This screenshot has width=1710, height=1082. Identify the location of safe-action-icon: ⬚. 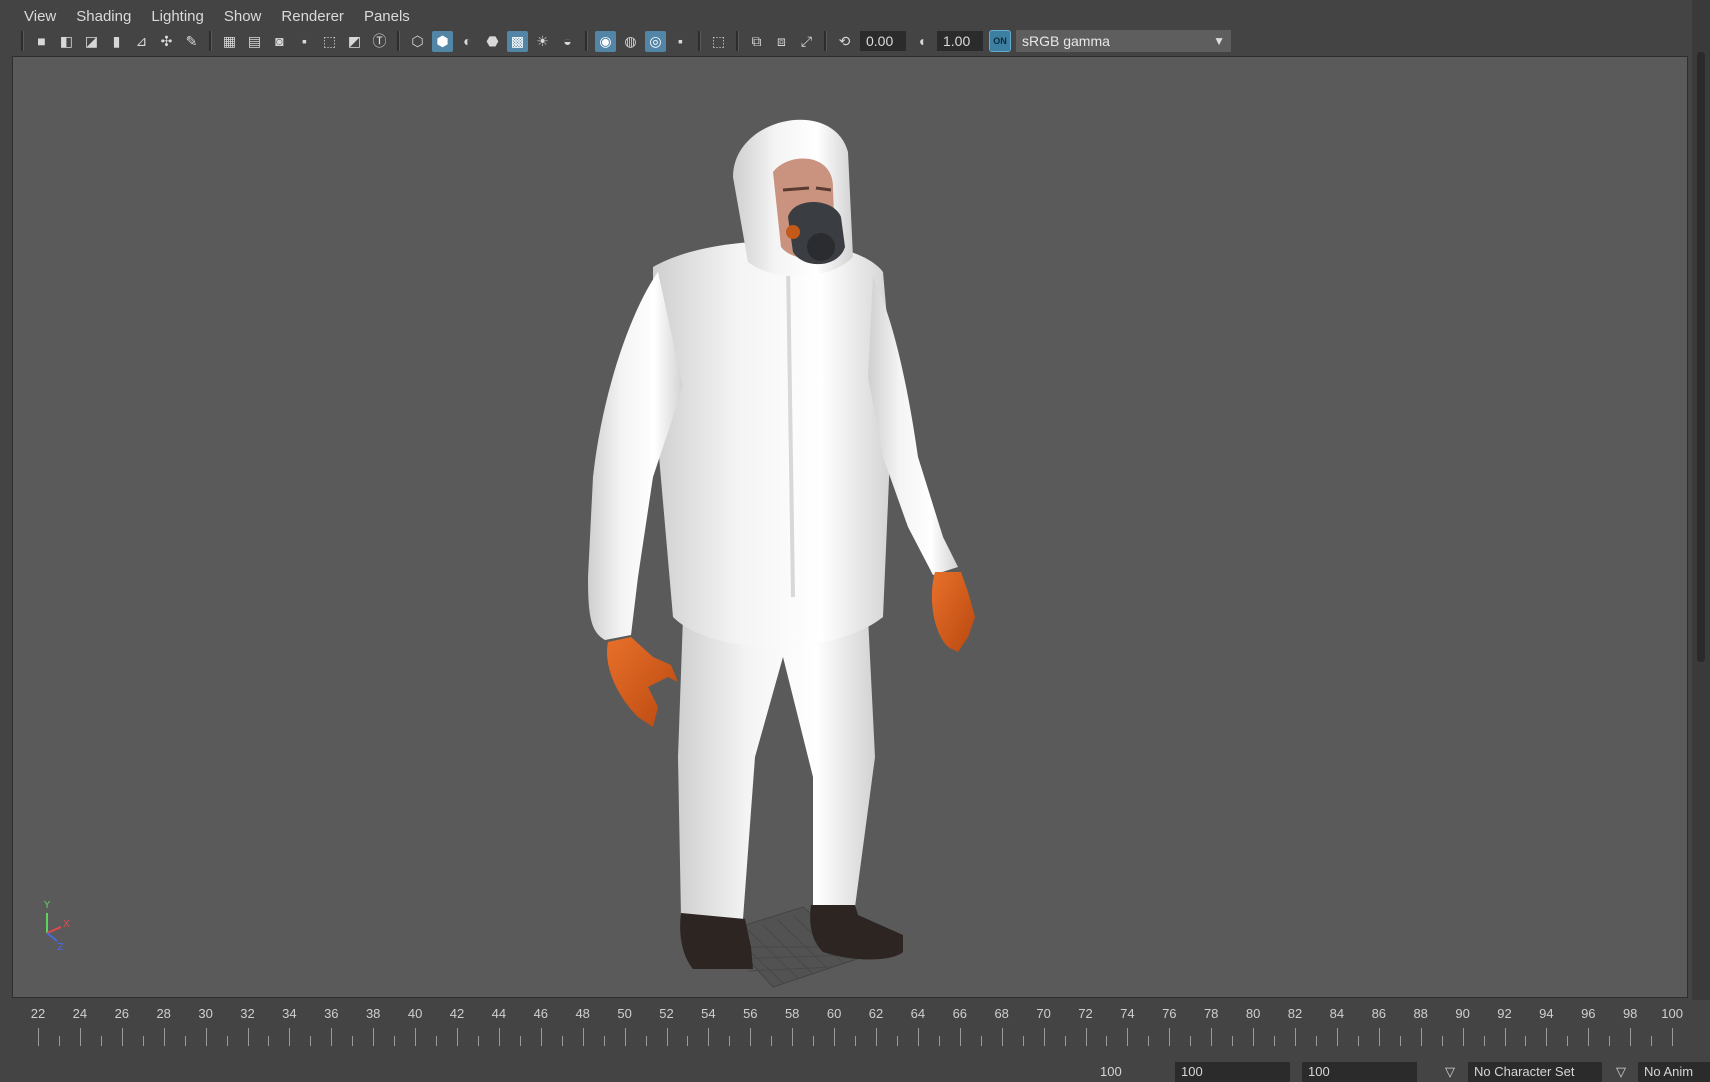
(329, 41).